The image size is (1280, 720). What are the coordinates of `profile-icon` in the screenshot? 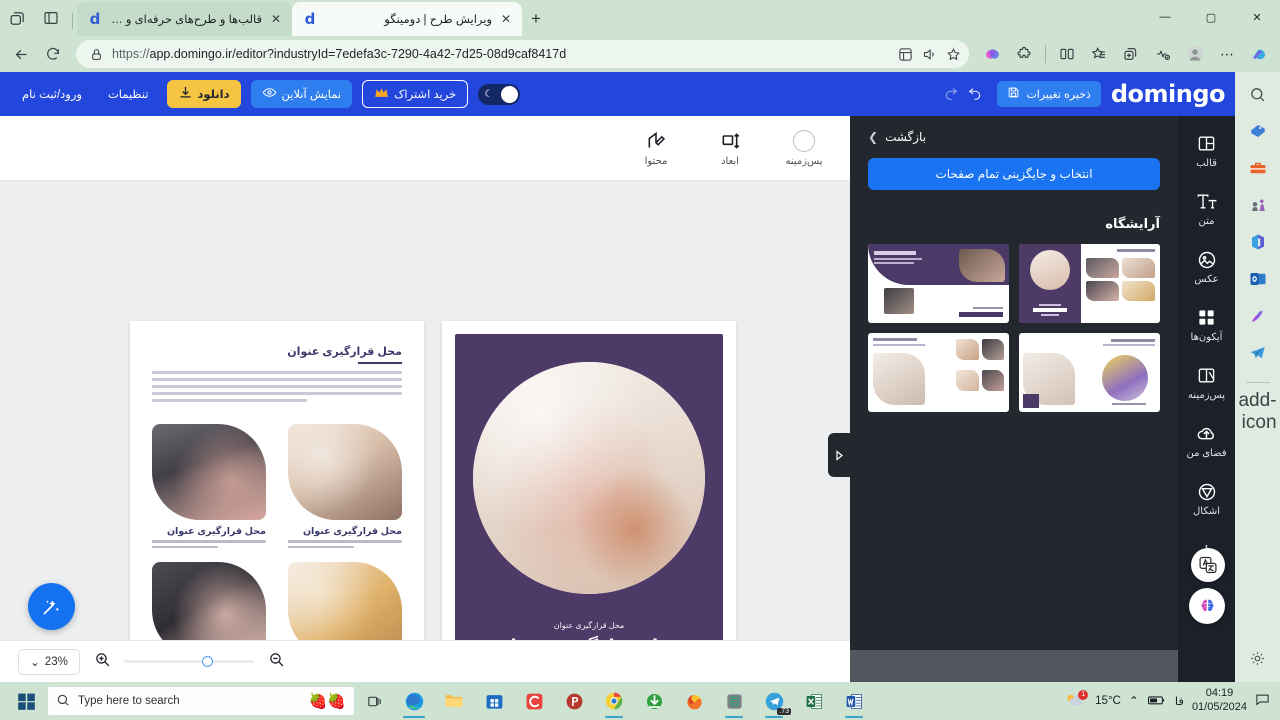 It's located at (1195, 54).